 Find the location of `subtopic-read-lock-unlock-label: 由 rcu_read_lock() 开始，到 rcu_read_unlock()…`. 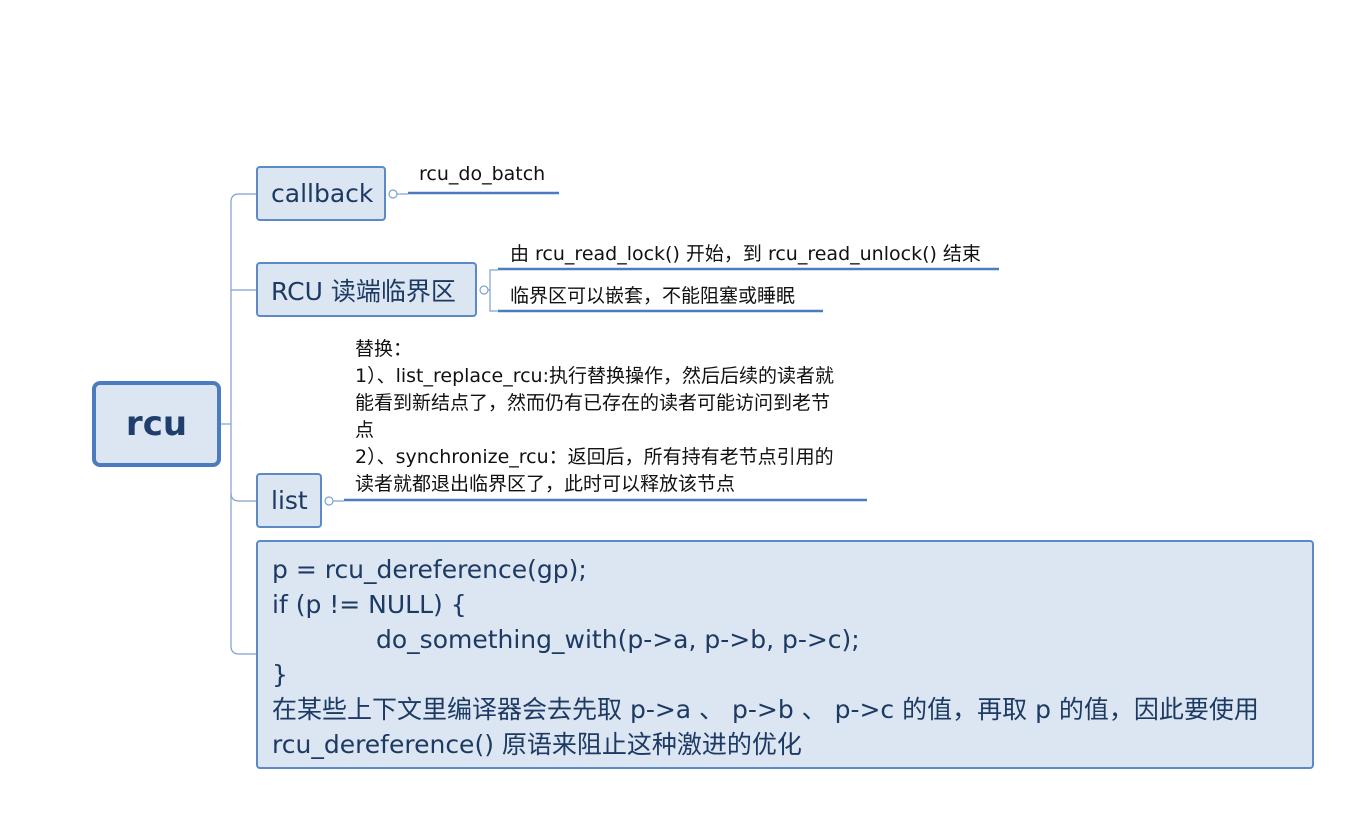

subtopic-read-lock-unlock-label: 由 rcu_read_lock() 开始，到 rcu_read_unlock()… is located at coordinates (745, 254).